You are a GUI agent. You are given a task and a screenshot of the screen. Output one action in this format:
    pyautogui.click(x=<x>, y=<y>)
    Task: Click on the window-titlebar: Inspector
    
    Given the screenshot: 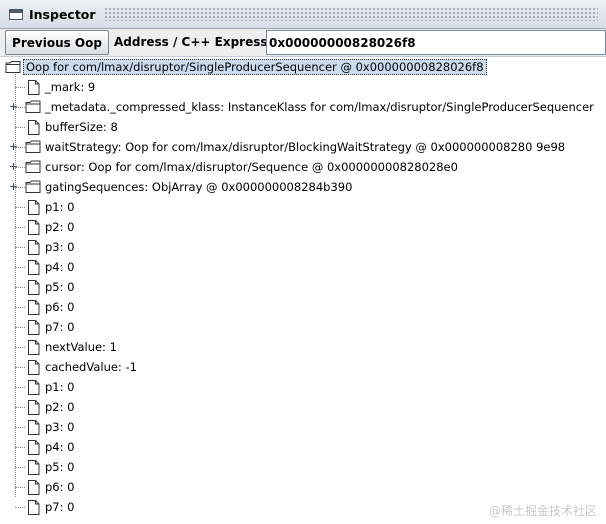 What is the action you would take?
    pyautogui.click(x=303, y=14)
    